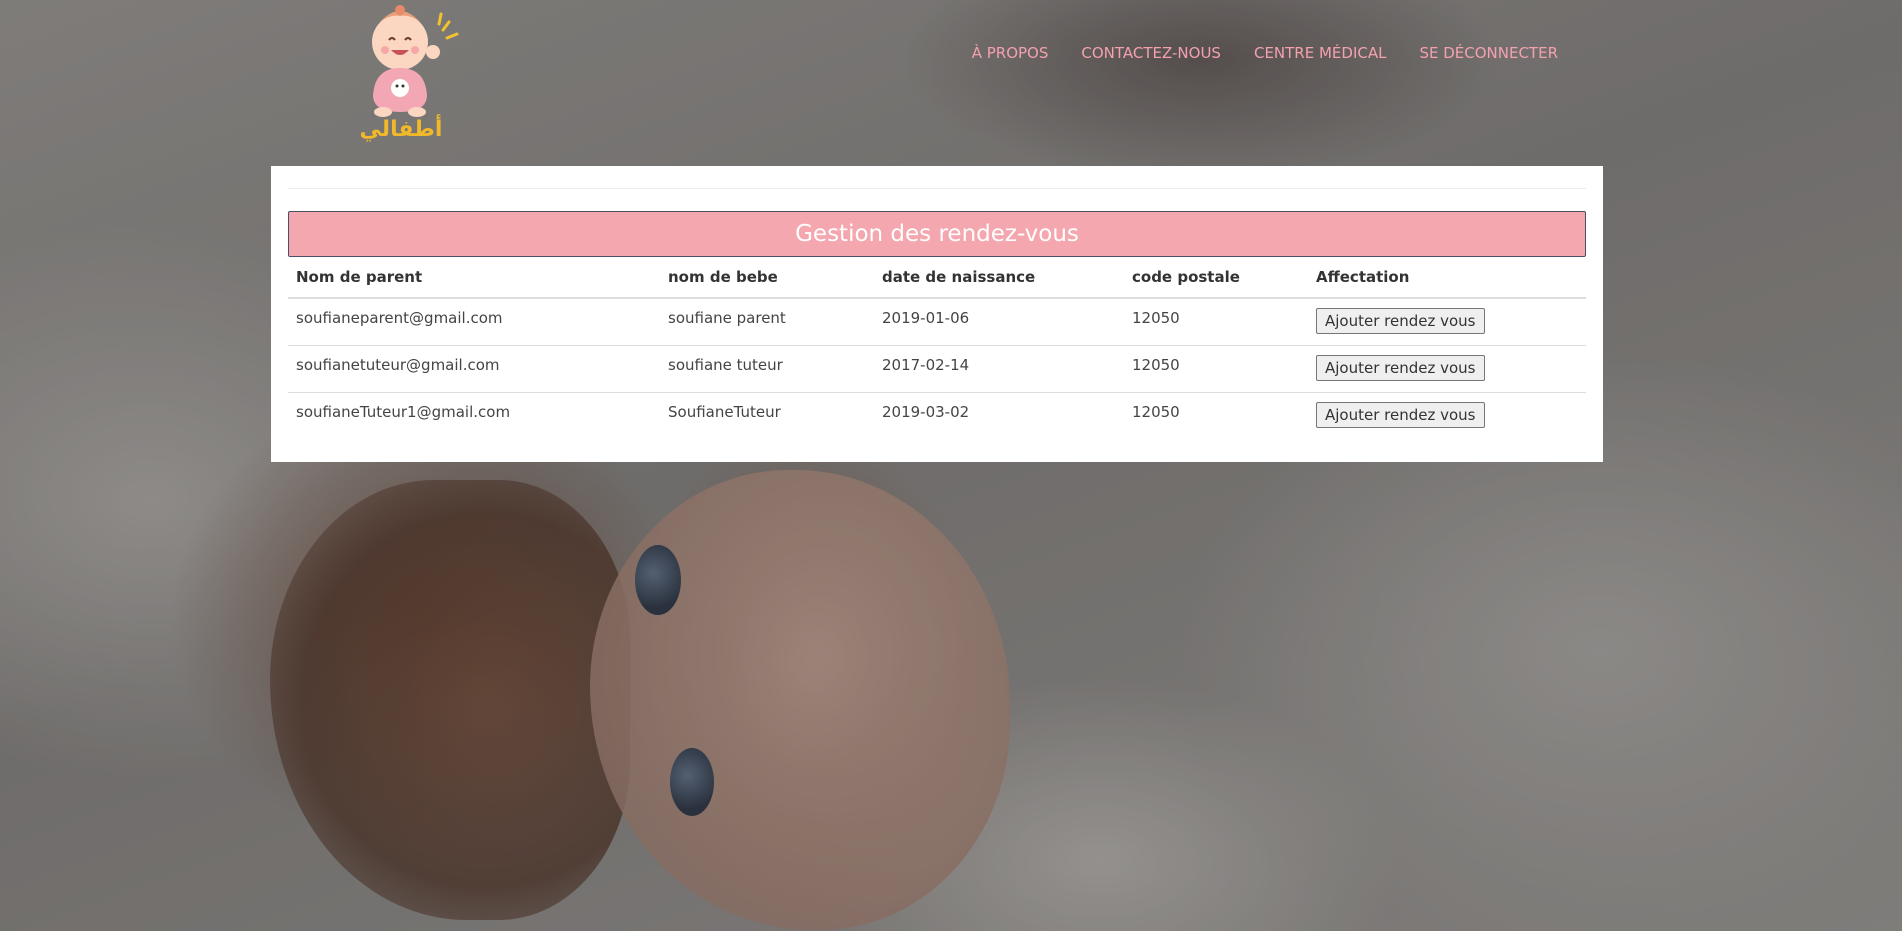 The image size is (1902, 931). Describe the element at coordinates (767, 279) in the screenshot. I see `column-header-bebe: nom de bebe` at that location.